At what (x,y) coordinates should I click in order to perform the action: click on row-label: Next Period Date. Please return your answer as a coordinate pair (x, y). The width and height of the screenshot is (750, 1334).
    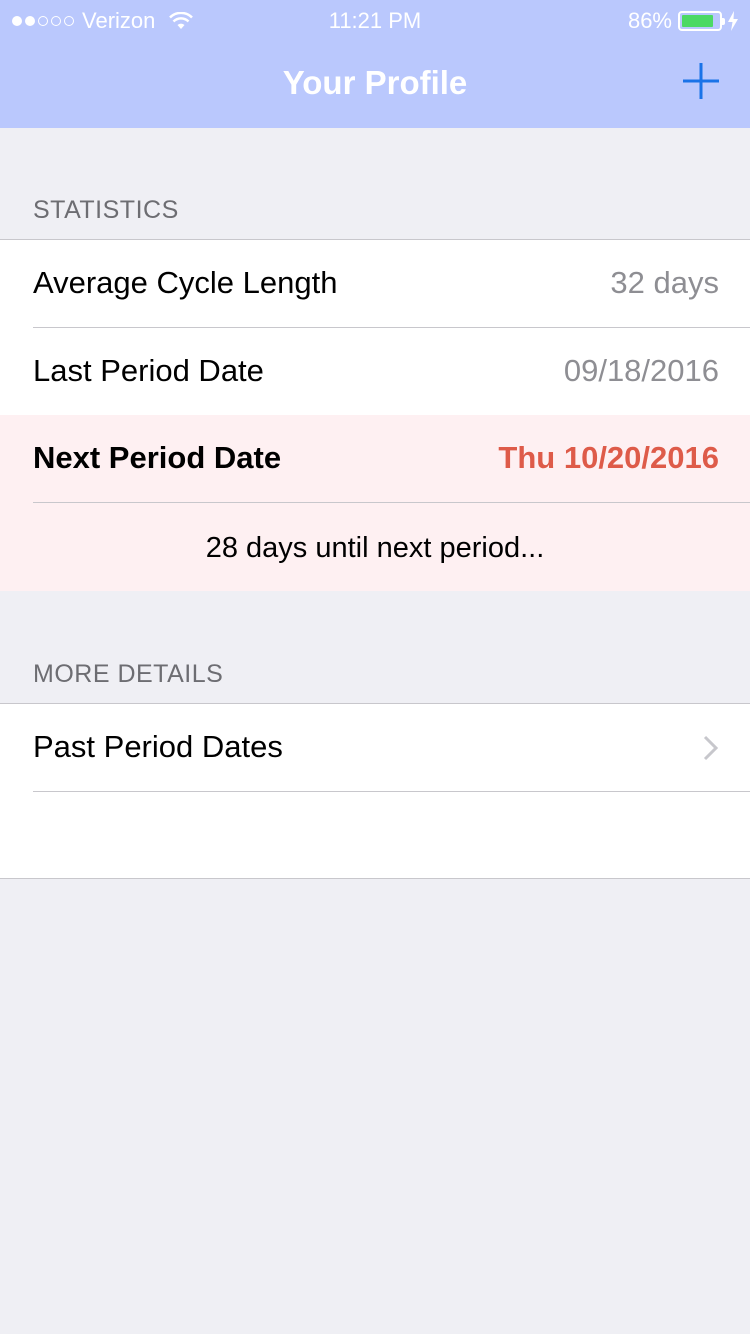
    Looking at the image, I should click on (157, 457).